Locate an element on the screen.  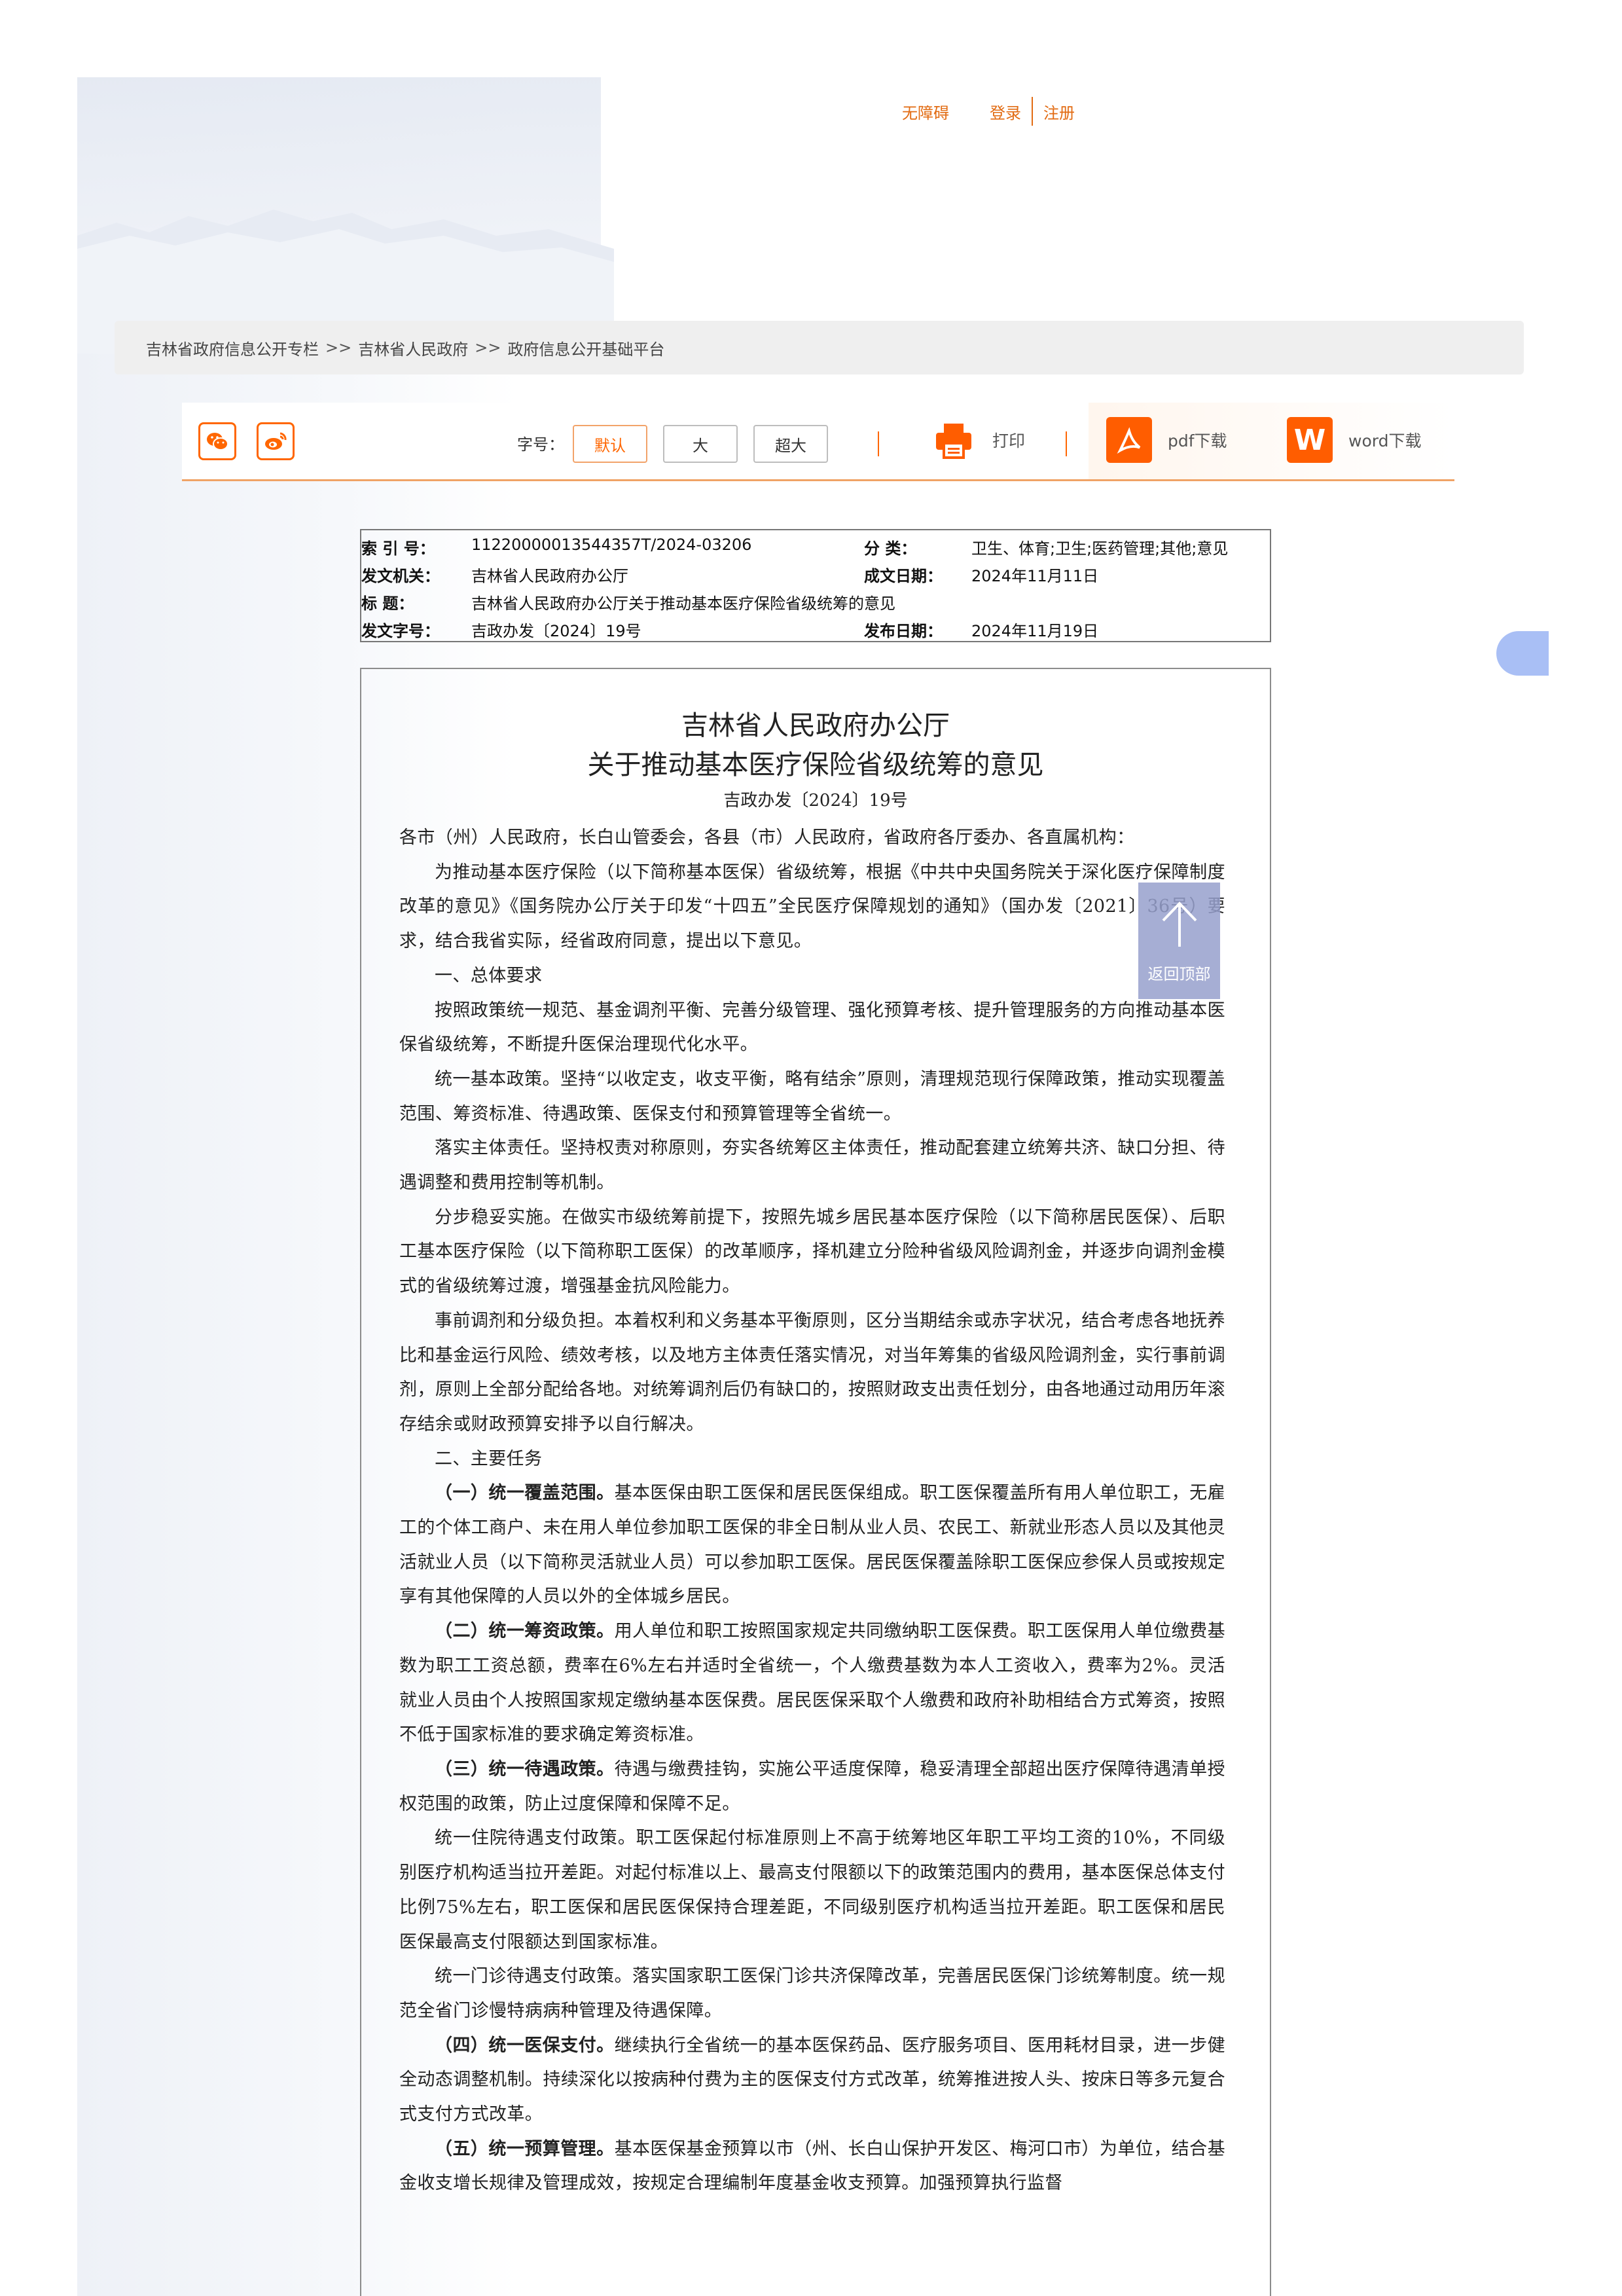
category-label: 分 类： is located at coordinates (890, 548).